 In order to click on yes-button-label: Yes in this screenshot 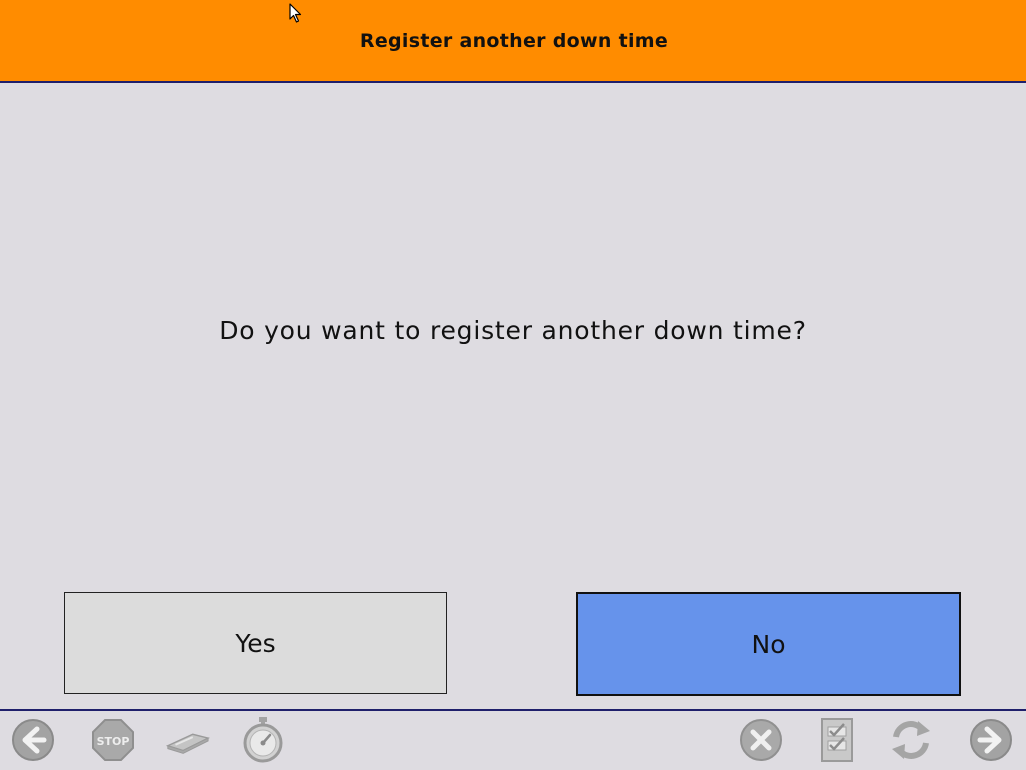, I will do `click(255, 643)`.